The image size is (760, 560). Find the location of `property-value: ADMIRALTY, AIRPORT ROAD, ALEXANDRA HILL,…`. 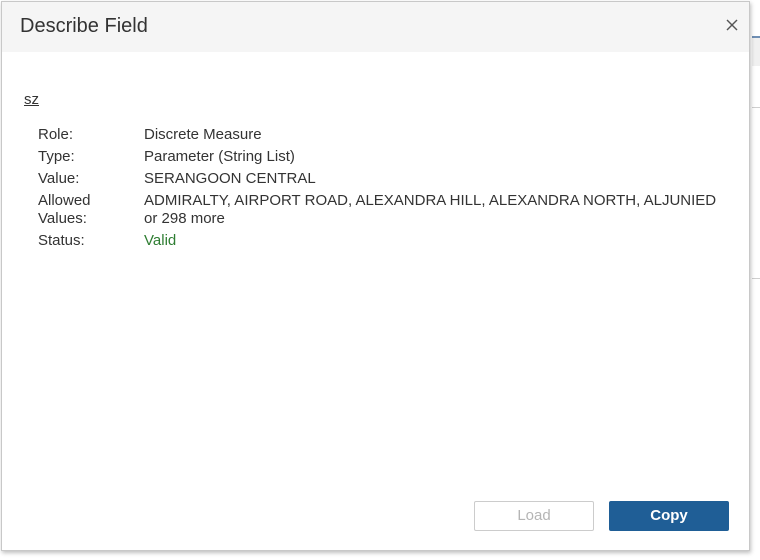

property-value: ADMIRALTY, AIRPORT ROAD, ALEXANDRA HILL,… is located at coordinates (430, 209).